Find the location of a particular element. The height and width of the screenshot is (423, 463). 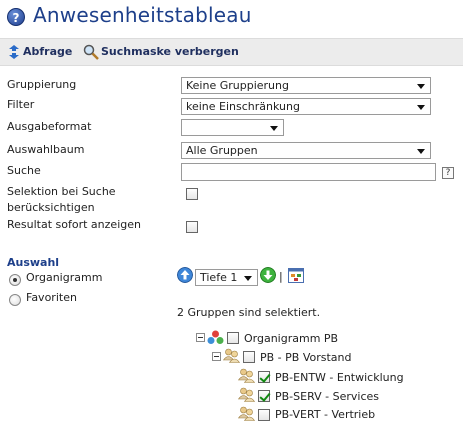

tree-item-vert: PB-VERT - Vertrieb is located at coordinates (325, 414).